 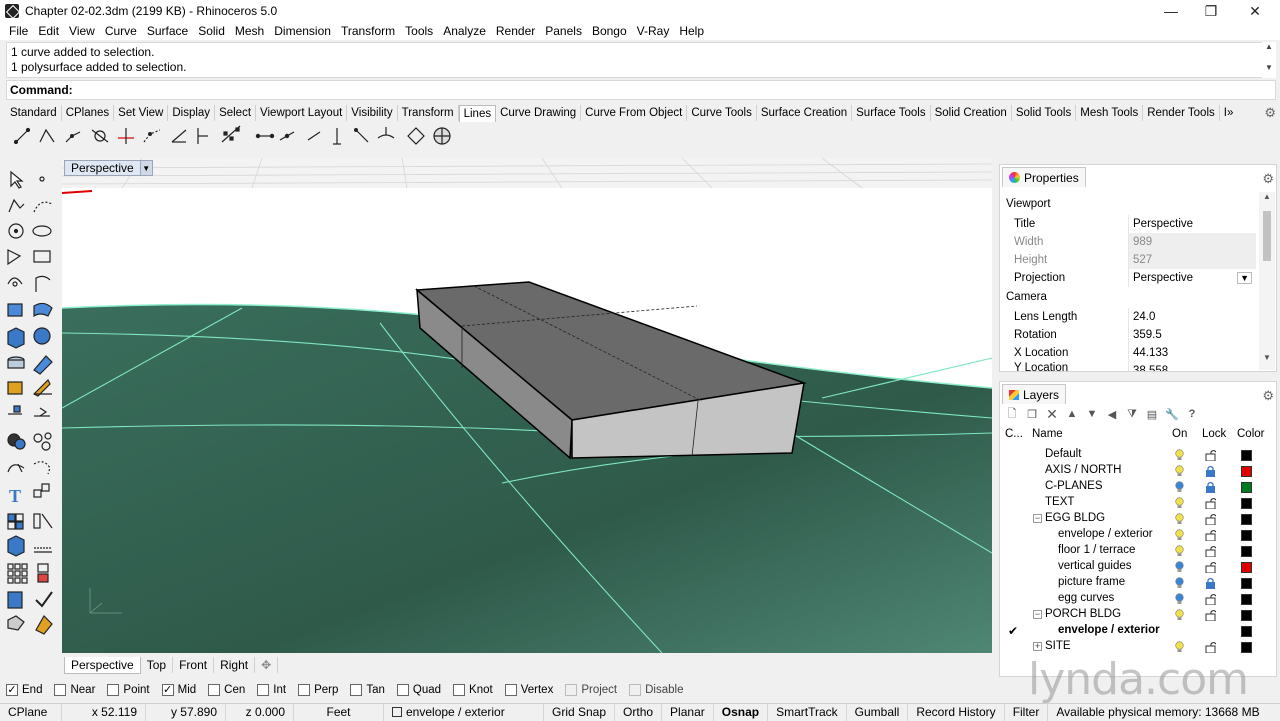 I want to click on scroll-thumb, so click(x=1267, y=236).